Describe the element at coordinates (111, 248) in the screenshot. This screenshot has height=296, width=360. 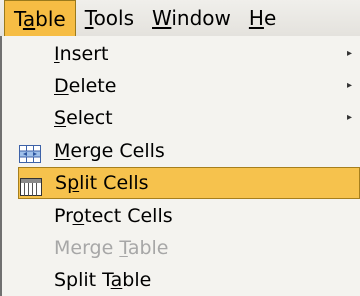
I see `menu-item-label: Merge Table` at that location.